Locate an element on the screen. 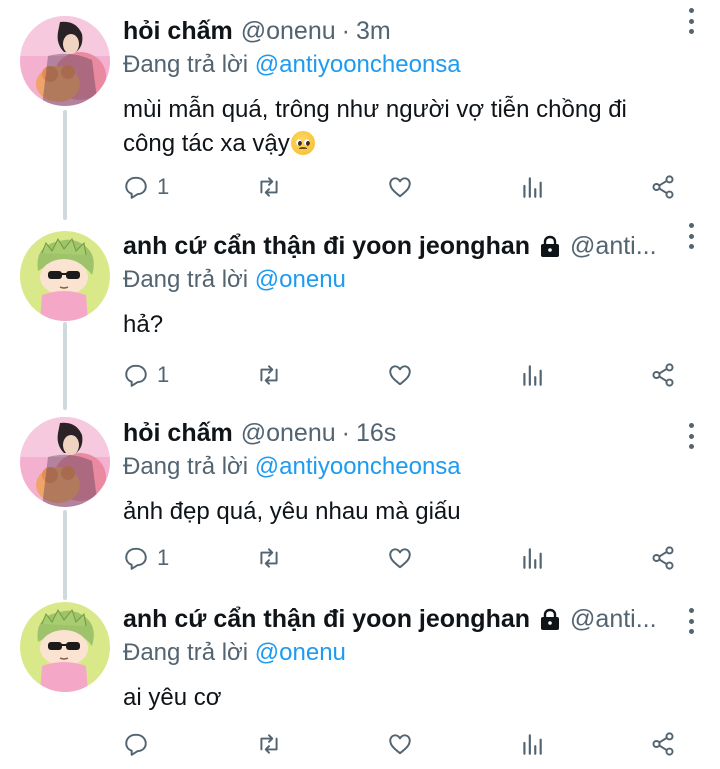 The height and width of the screenshot is (769, 720). pleading-face-emoji is located at coordinates (302, 143).